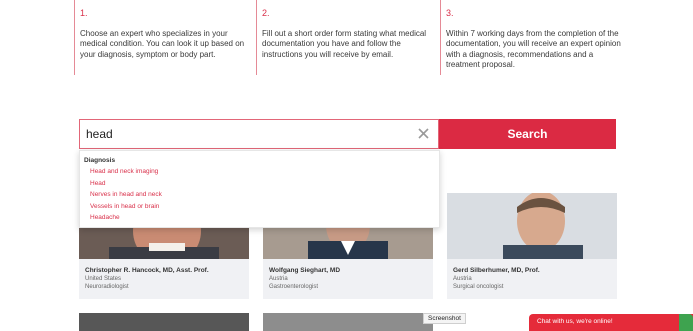 Image resolution: width=693 pixels, height=331 pixels. What do you see at coordinates (478, 287) in the screenshot?
I see `expert-specialty: Surgical oncologist` at bounding box center [478, 287].